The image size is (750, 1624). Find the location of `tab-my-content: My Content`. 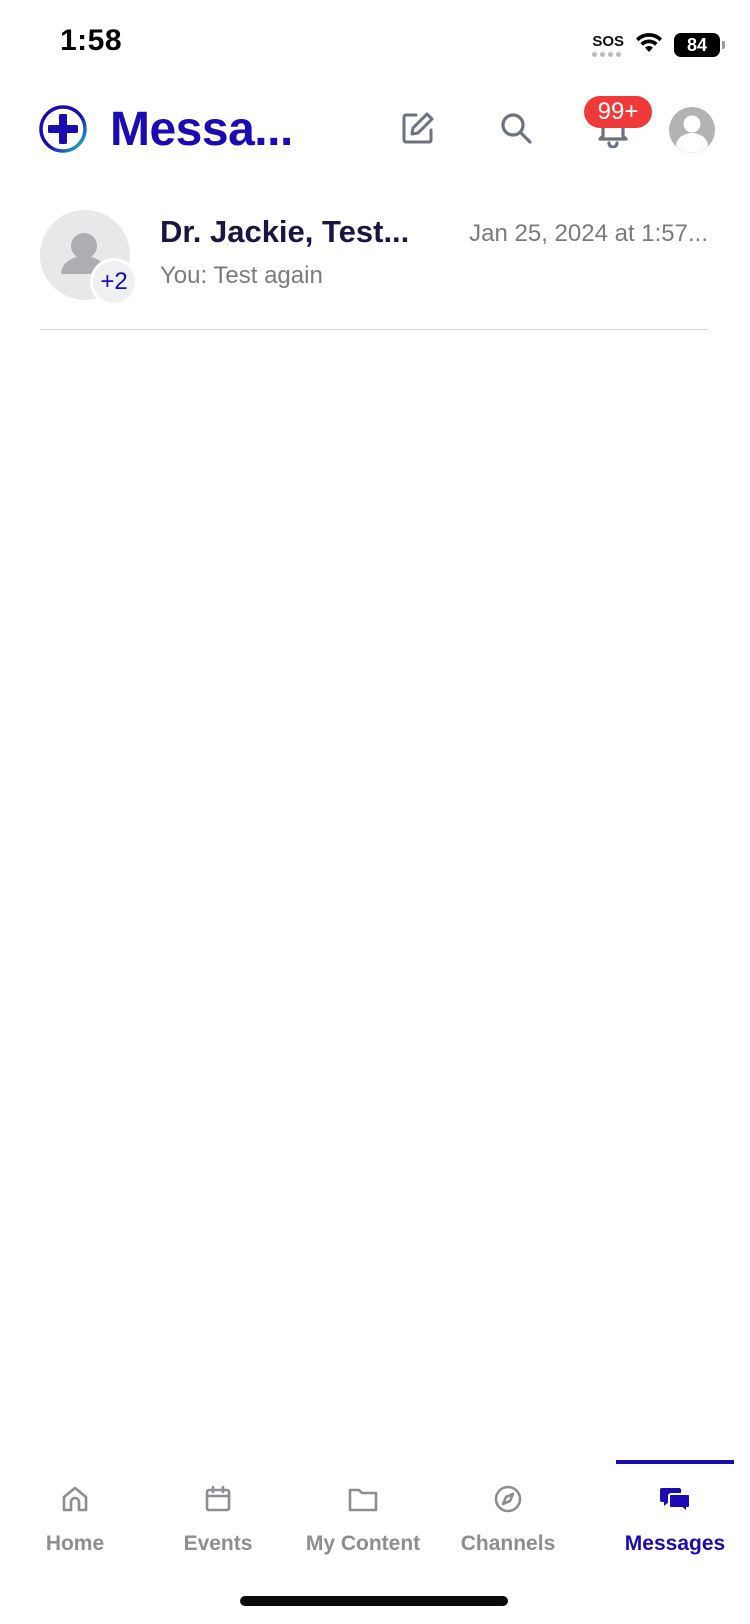

tab-my-content: My Content is located at coordinates (363, 1510).